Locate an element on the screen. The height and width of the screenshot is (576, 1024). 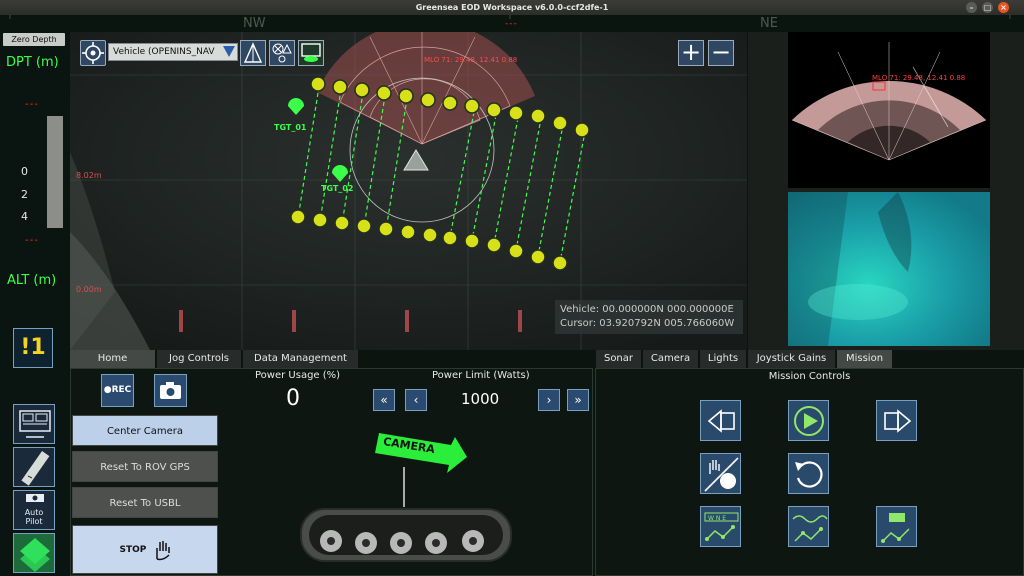
zero-depth-button: Zero Depth is located at coordinates (34, 39).